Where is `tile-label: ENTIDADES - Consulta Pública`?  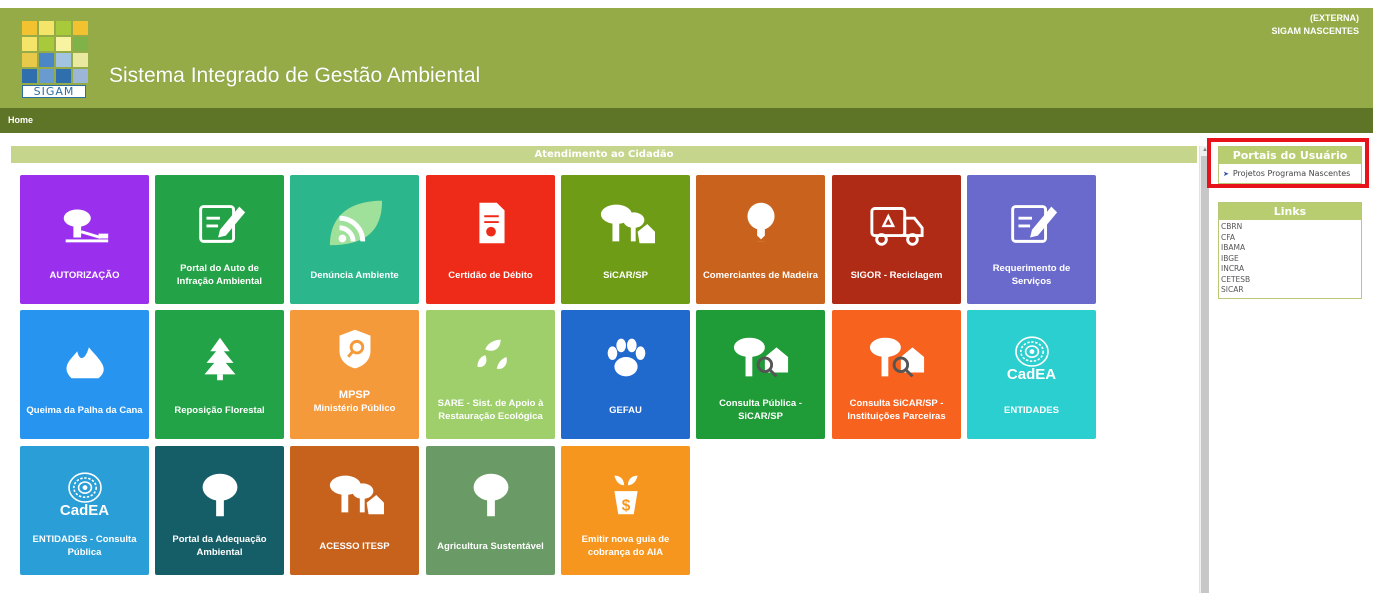
tile-label: ENTIDADES - Consulta Pública is located at coordinates (84, 546).